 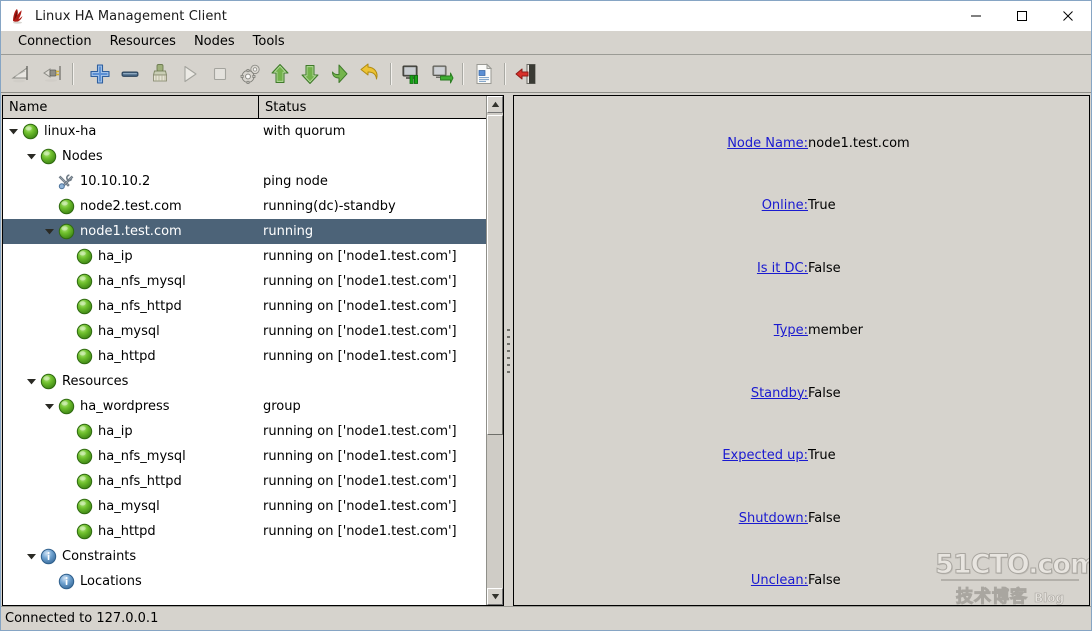 What do you see at coordinates (220, 74) in the screenshot?
I see `stop-square-icon` at bounding box center [220, 74].